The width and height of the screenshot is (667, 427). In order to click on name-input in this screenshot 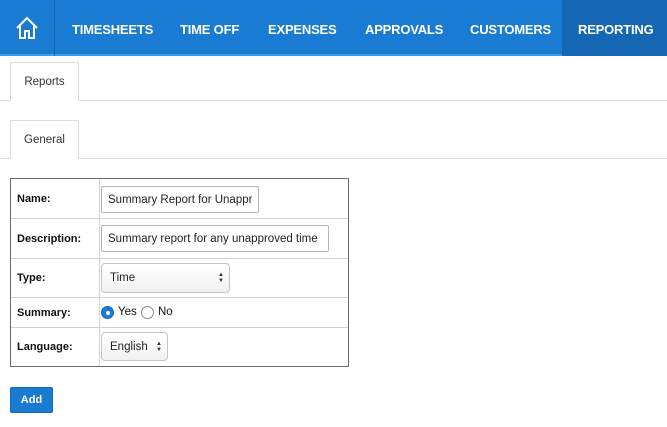, I will do `click(180, 199)`.